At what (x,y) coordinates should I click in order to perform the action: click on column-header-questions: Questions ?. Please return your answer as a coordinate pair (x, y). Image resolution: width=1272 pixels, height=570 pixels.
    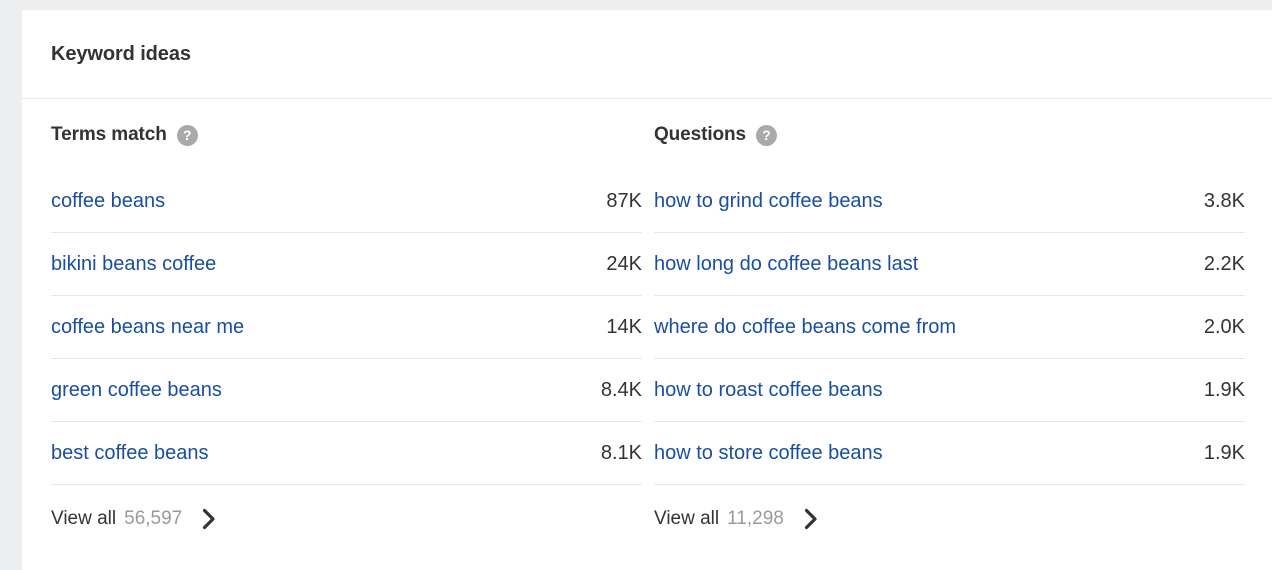
    Looking at the image, I should click on (949, 134).